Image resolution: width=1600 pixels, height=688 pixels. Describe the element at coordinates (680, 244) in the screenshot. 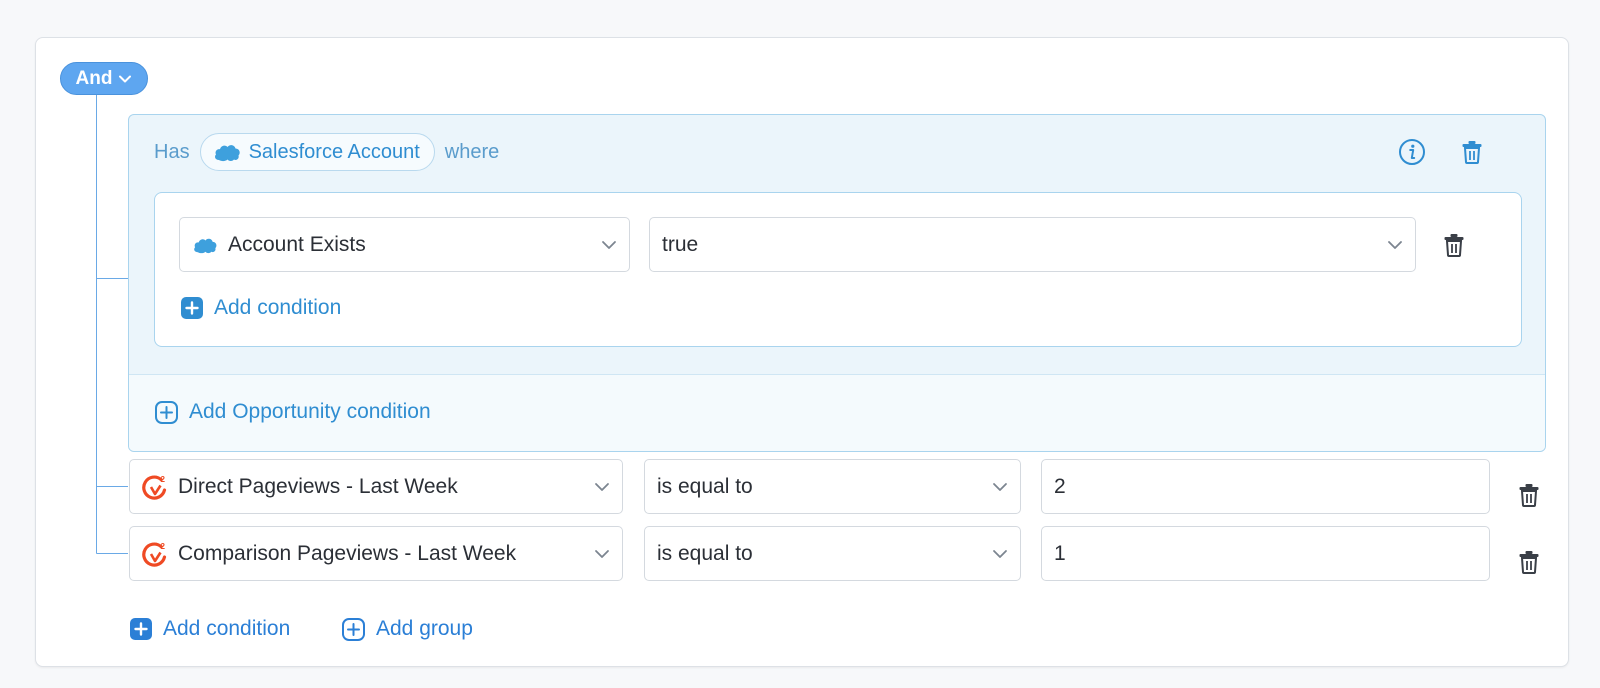

I see `value-label: true` at that location.